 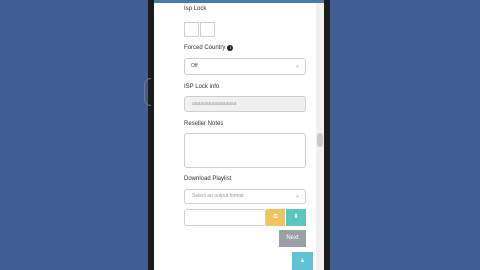 What do you see at coordinates (194, 66) in the screenshot?
I see `forced-country-value: Off` at bounding box center [194, 66].